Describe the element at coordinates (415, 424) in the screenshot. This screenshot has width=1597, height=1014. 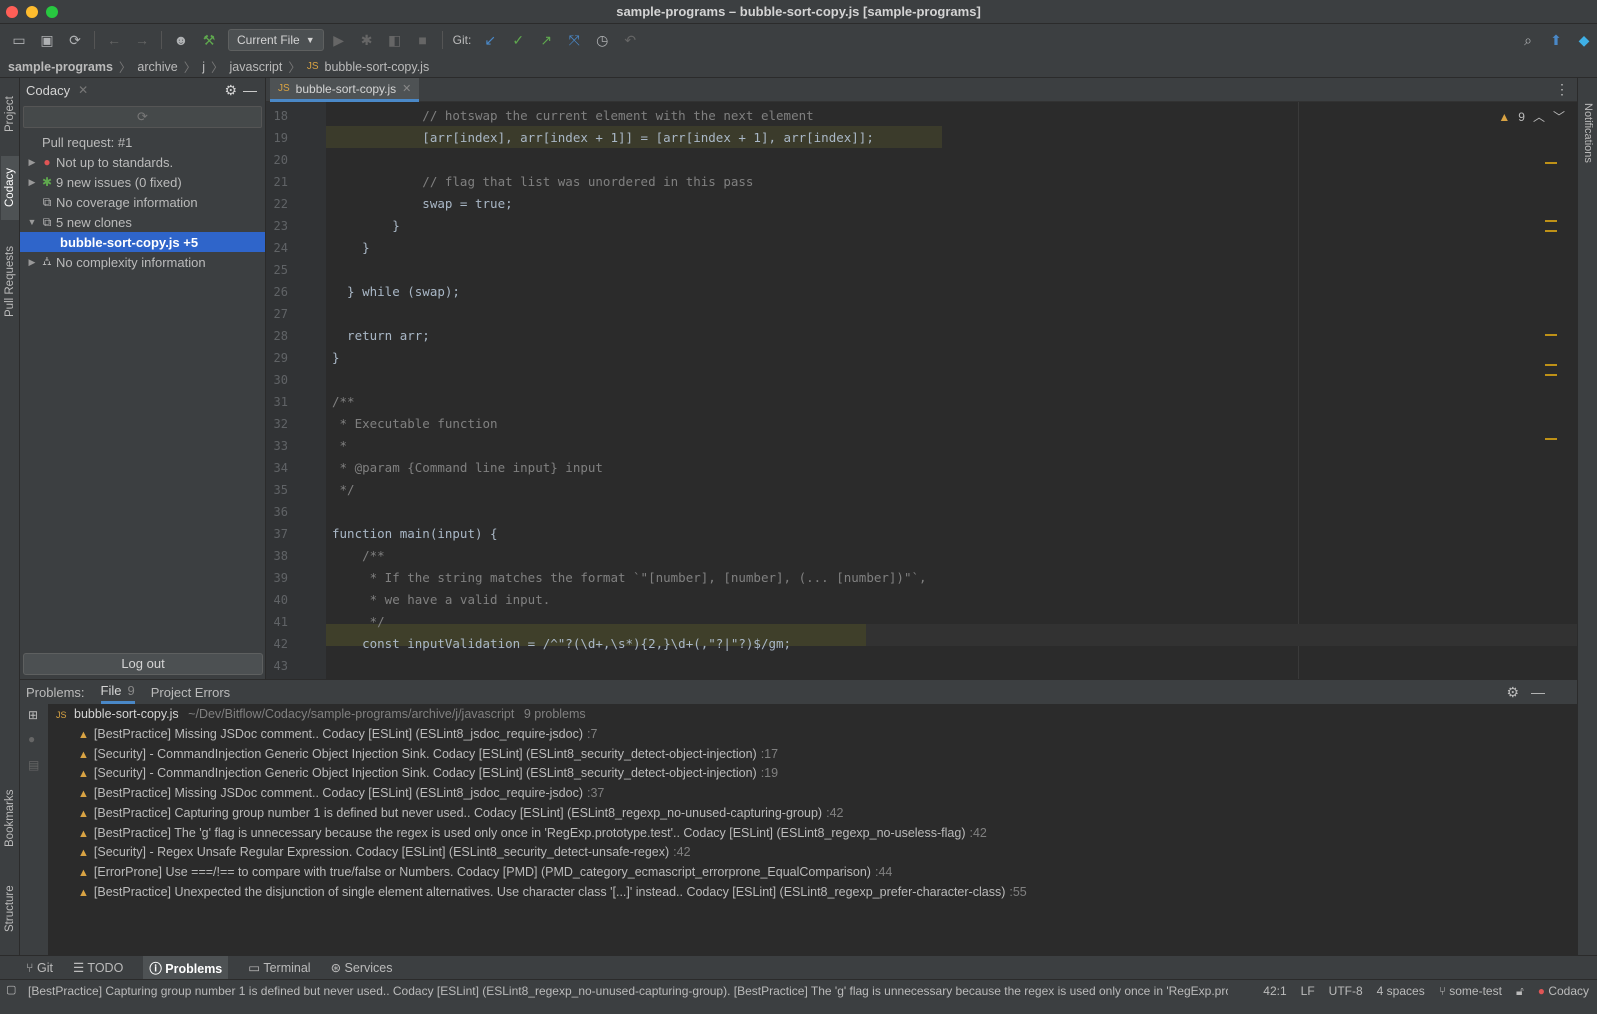
I see `code-line: * Executable function` at that location.